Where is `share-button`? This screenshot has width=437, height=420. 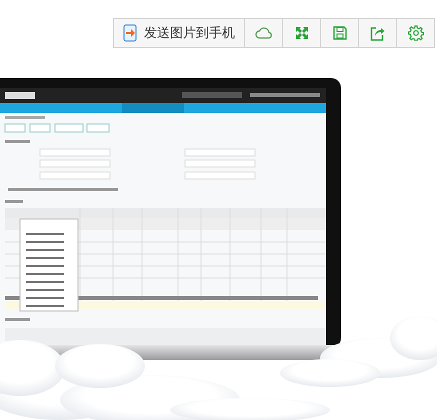 share-button is located at coordinates (378, 33).